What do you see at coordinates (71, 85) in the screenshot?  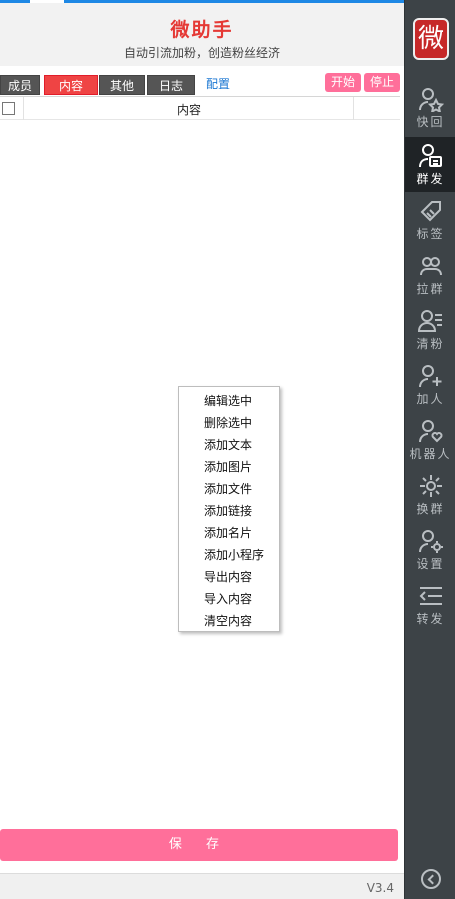 I see `tab-content: 内容` at bounding box center [71, 85].